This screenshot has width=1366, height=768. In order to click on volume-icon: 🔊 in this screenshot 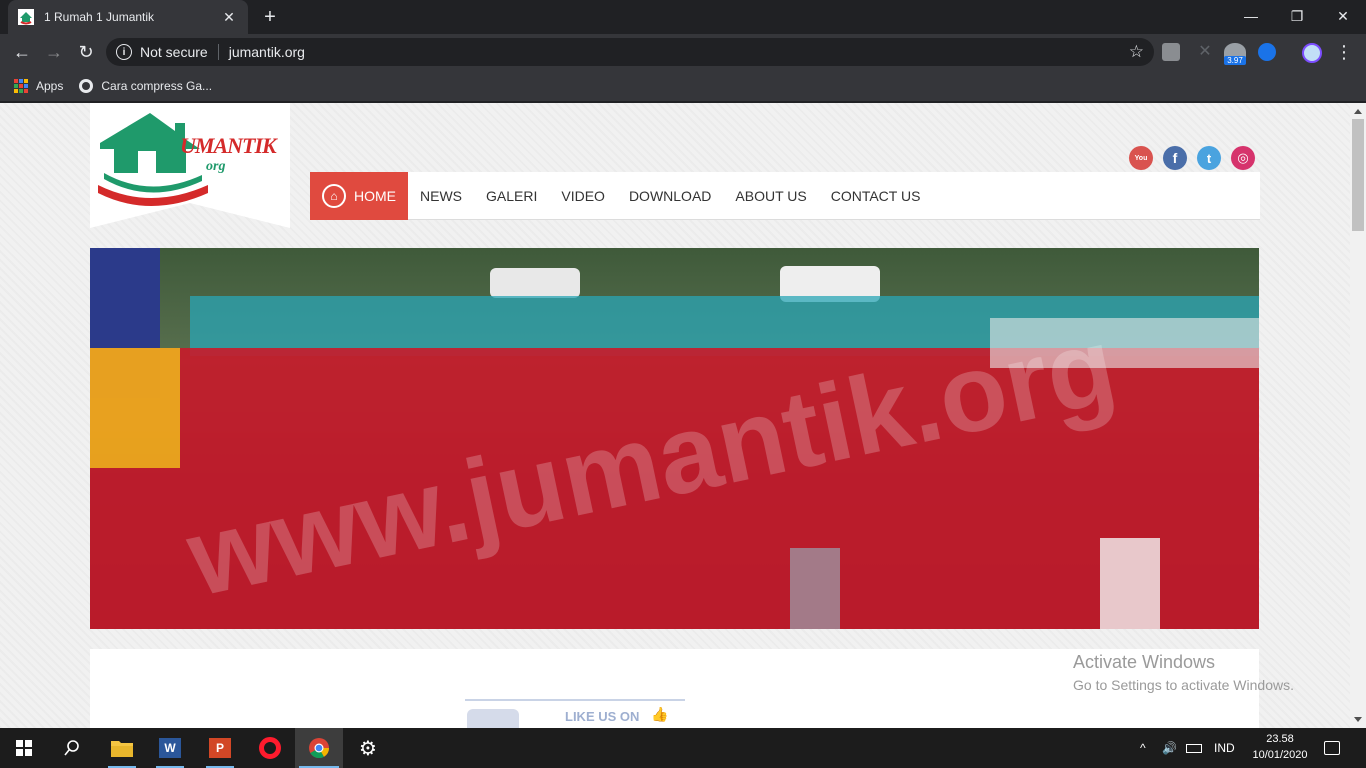, I will do `click(1169, 748)`.